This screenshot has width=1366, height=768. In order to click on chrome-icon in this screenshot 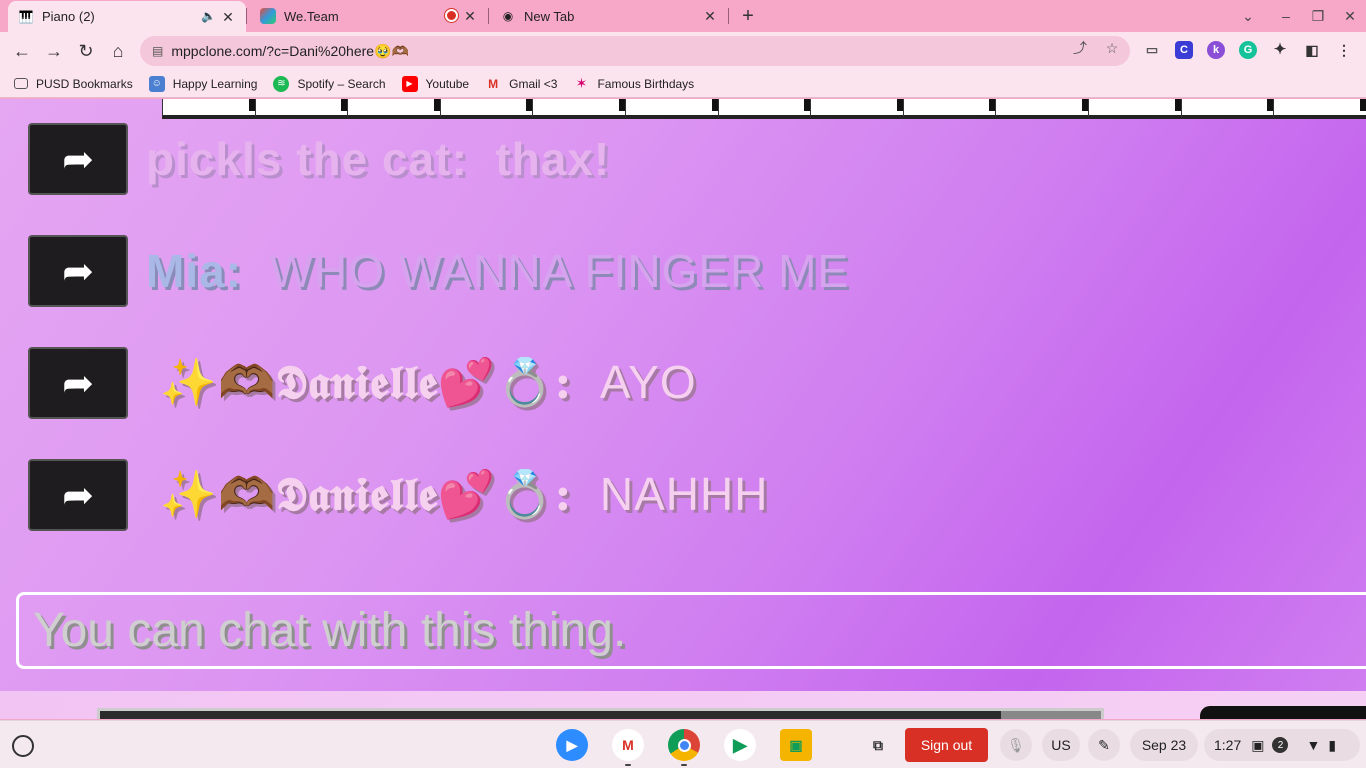, I will do `click(684, 745)`.